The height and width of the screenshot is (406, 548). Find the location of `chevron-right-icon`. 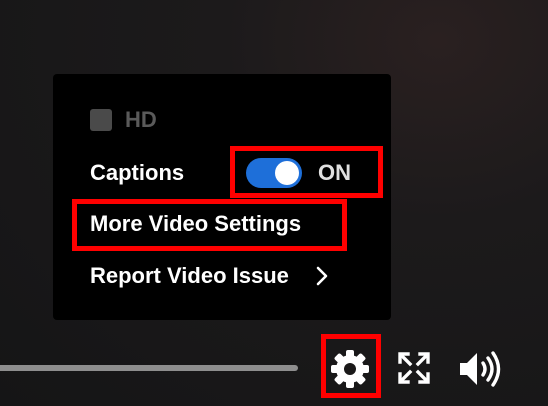

chevron-right-icon is located at coordinates (322, 276).